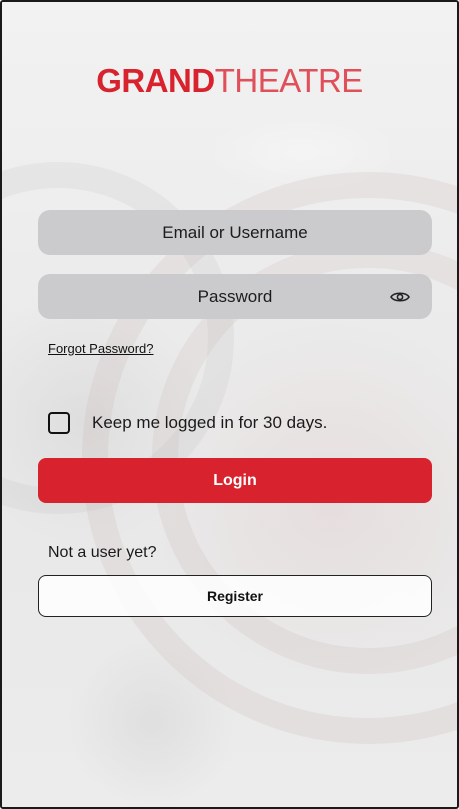  I want to click on login-button: Login, so click(235, 480).